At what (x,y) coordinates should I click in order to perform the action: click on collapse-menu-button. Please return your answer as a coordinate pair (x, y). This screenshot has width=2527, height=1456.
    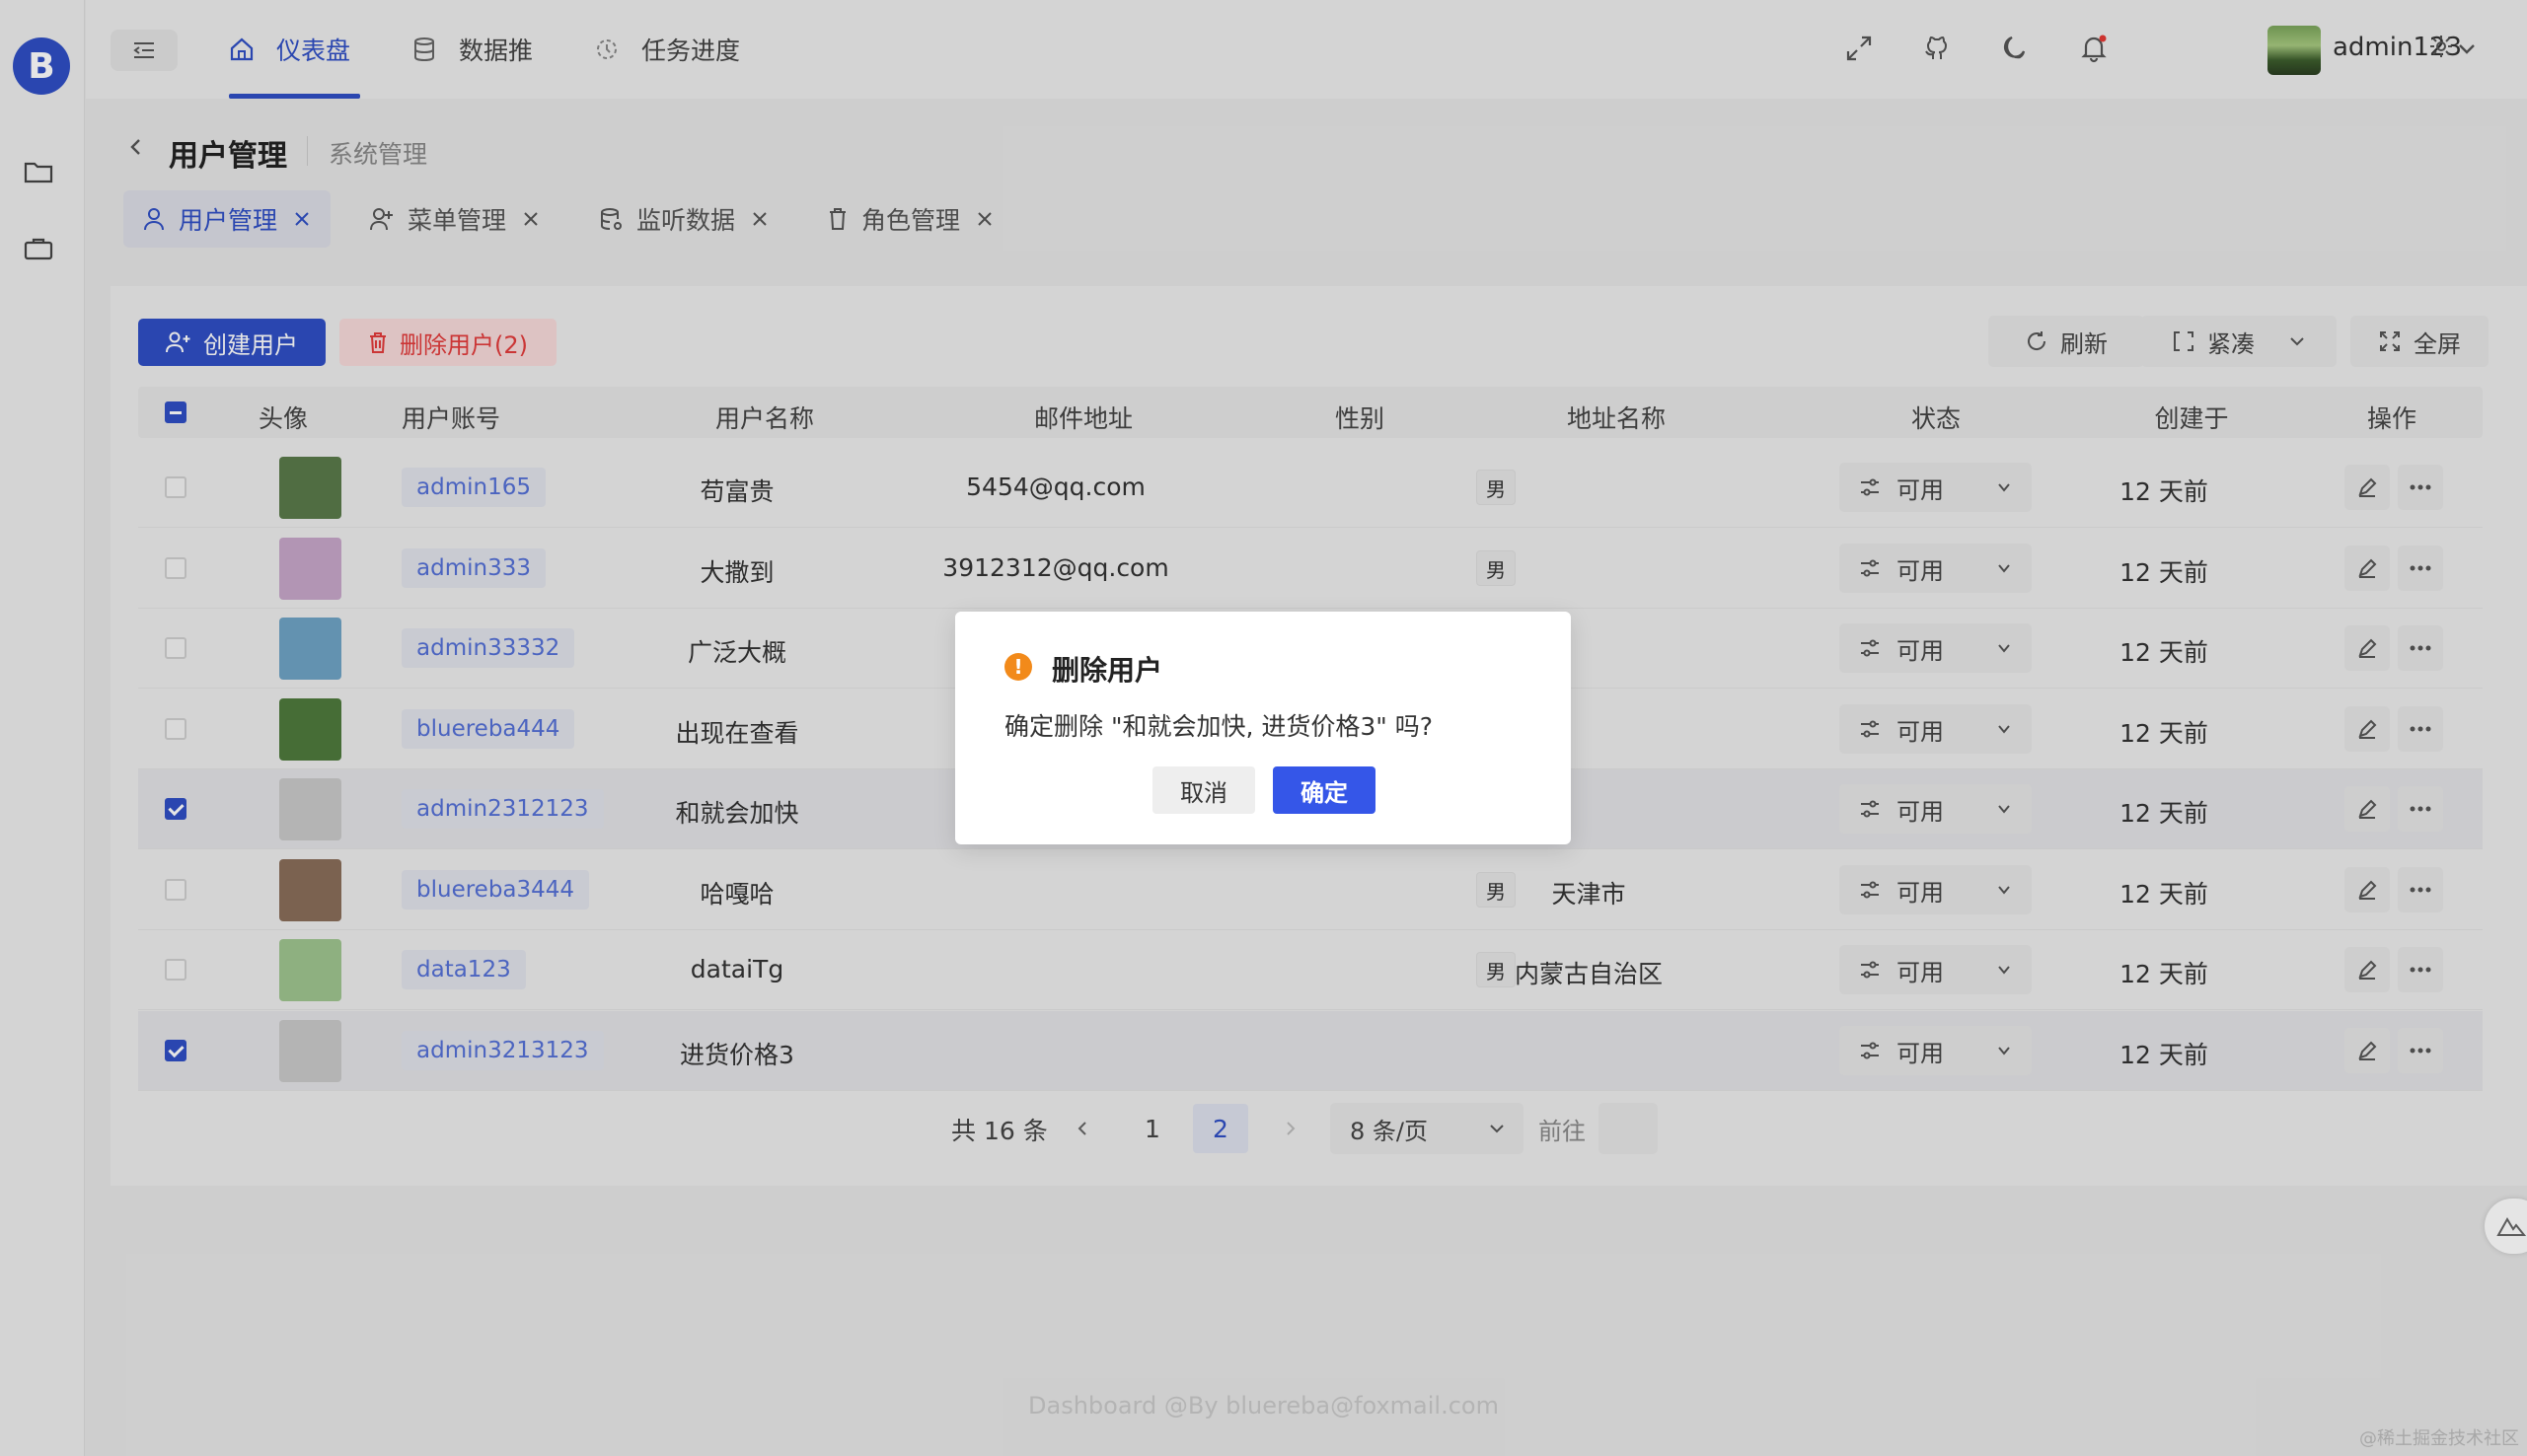
    Looking at the image, I should click on (144, 50).